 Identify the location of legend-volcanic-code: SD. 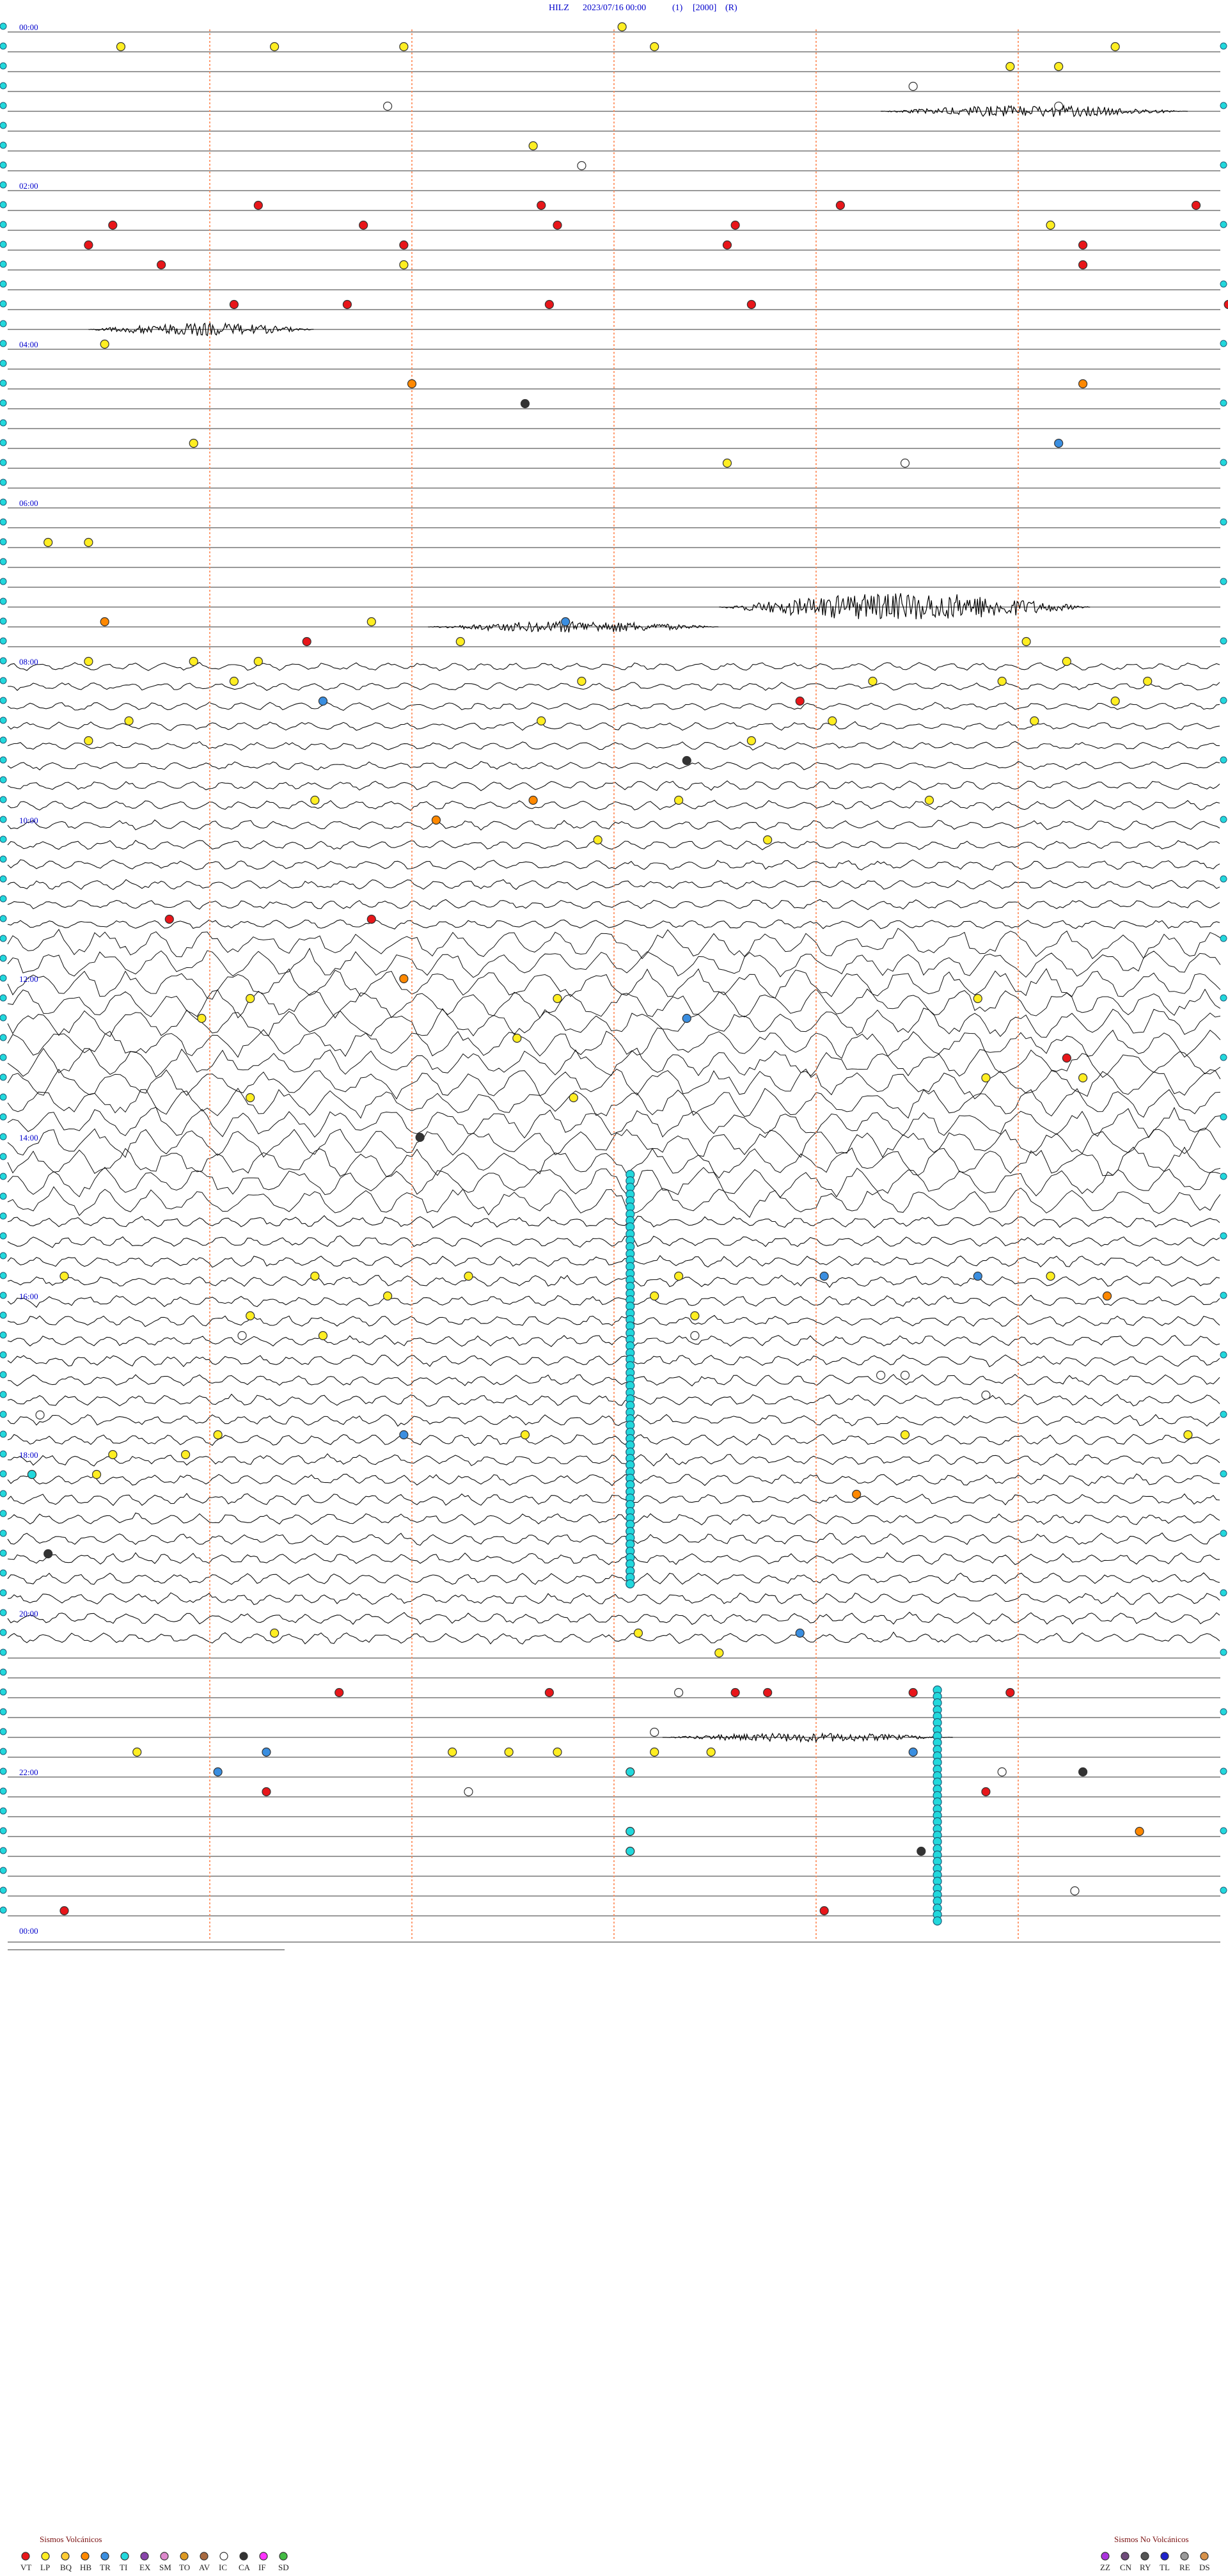
(283, 2567).